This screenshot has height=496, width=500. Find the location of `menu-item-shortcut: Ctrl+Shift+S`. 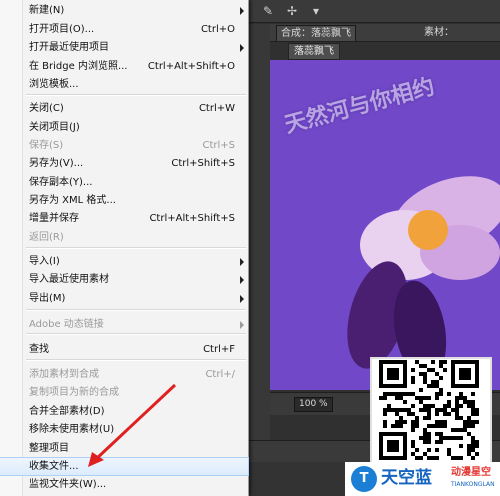

menu-item-shortcut: Ctrl+Shift+S is located at coordinates (203, 163).